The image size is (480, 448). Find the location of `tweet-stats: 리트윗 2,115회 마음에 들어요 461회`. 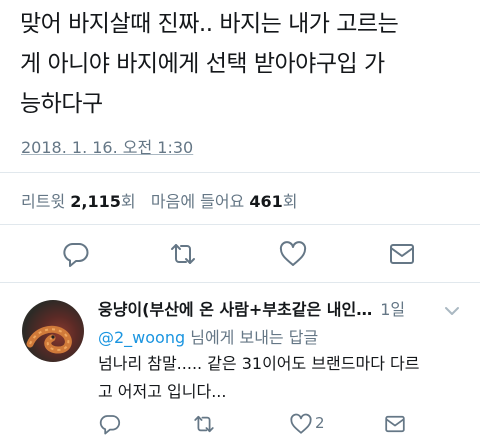

tweet-stats: 리트윗 2,115회 마음에 들어요 461회 is located at coordinates (159, 200).